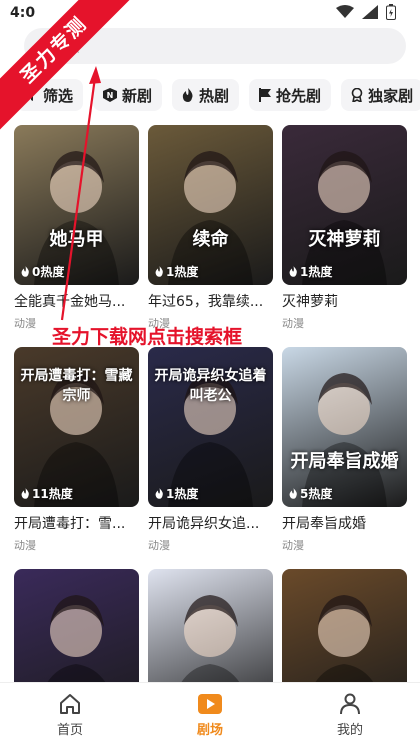 The image size is (420, 747). Describe the element at coordinates (350, 715) in the screenshot. I see `nav-mine: 我的` at that location.